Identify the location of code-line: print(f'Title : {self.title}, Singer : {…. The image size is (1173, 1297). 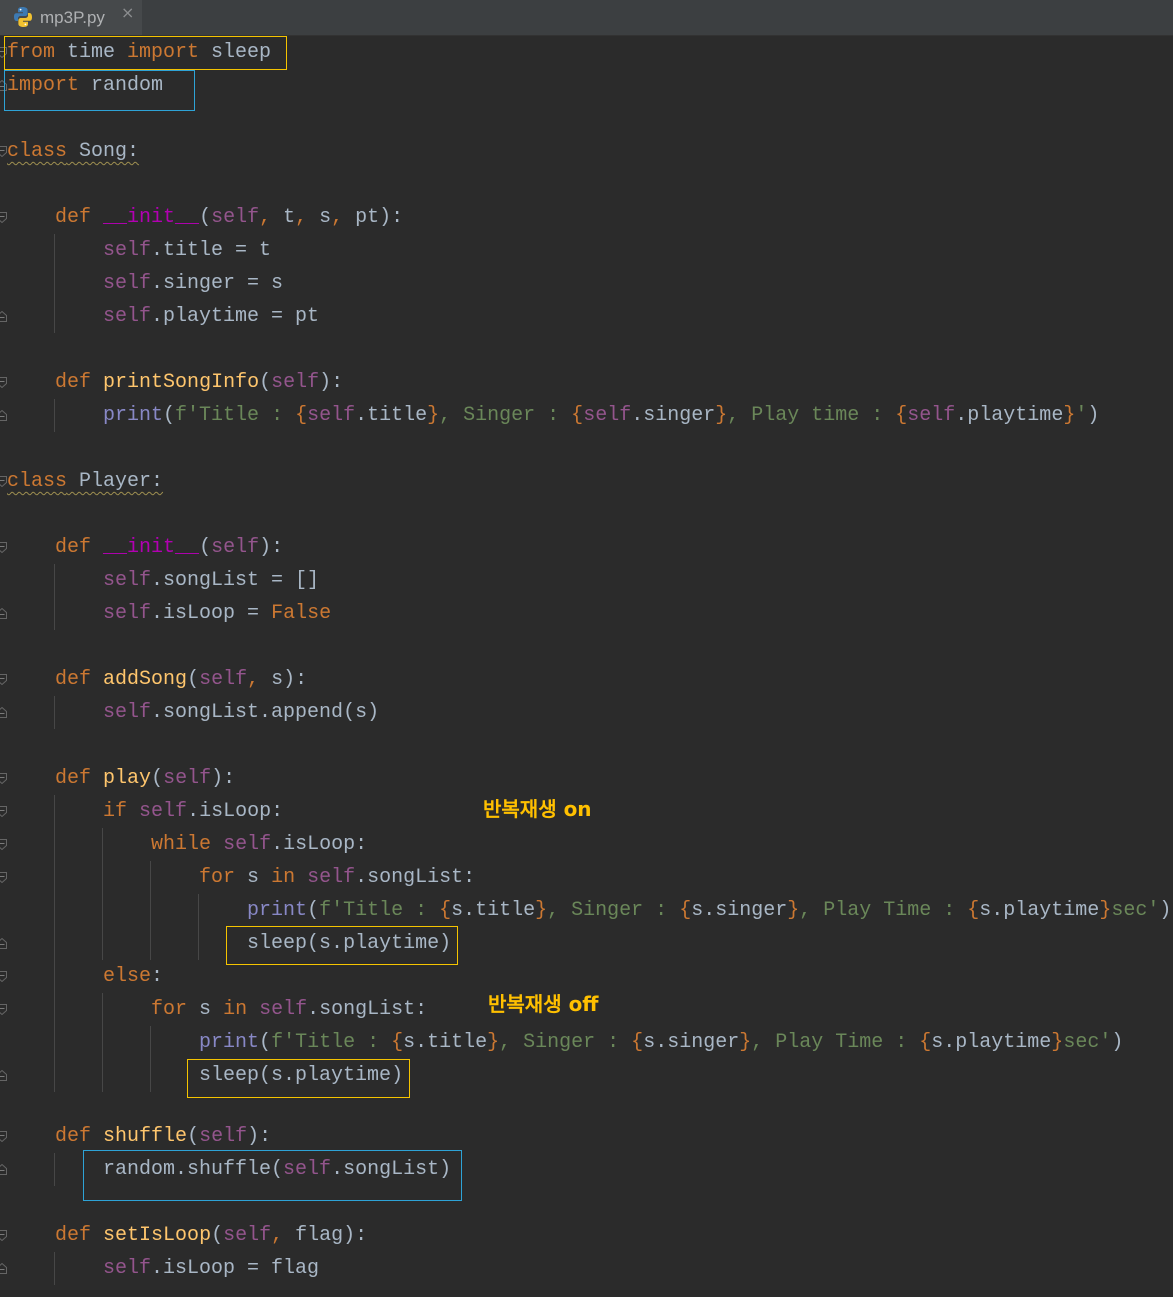
(586, 415).